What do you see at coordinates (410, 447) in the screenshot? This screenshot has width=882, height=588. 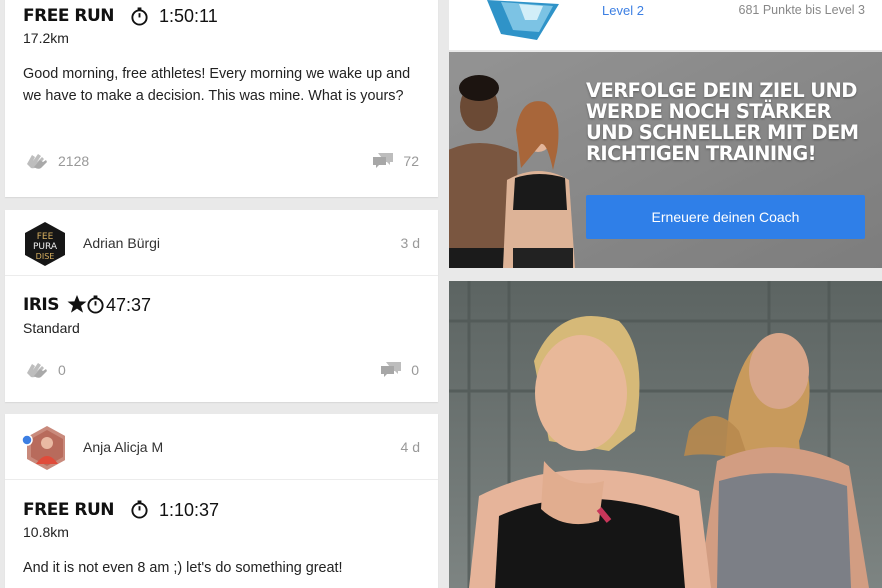 I see `post-age: 4 d` at bounding box center [410, 447].